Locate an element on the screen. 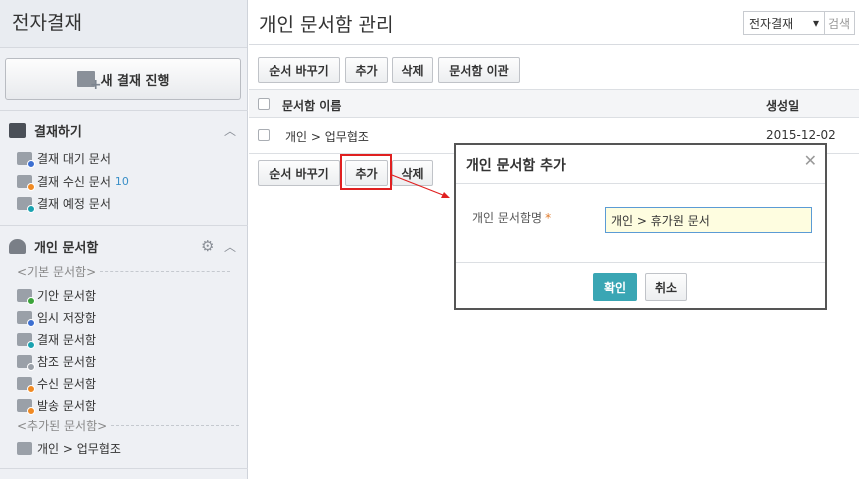  draft-box-icon is located at coordinates (26, 296).